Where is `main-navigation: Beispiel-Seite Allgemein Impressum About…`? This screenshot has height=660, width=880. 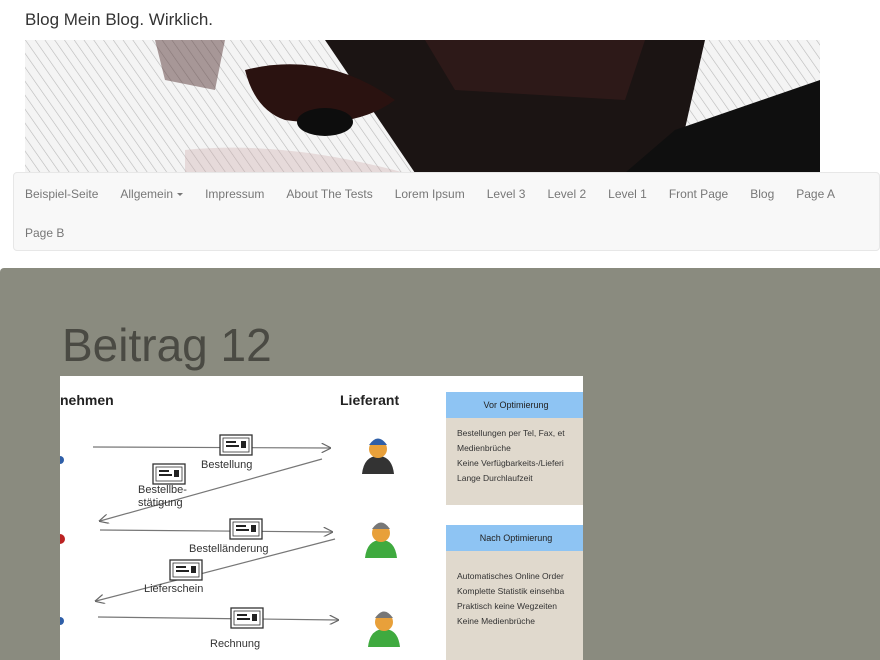
main-navigation: Beispiel-Seite Allgemein Impressum About… is located at coordinates (446, 211).